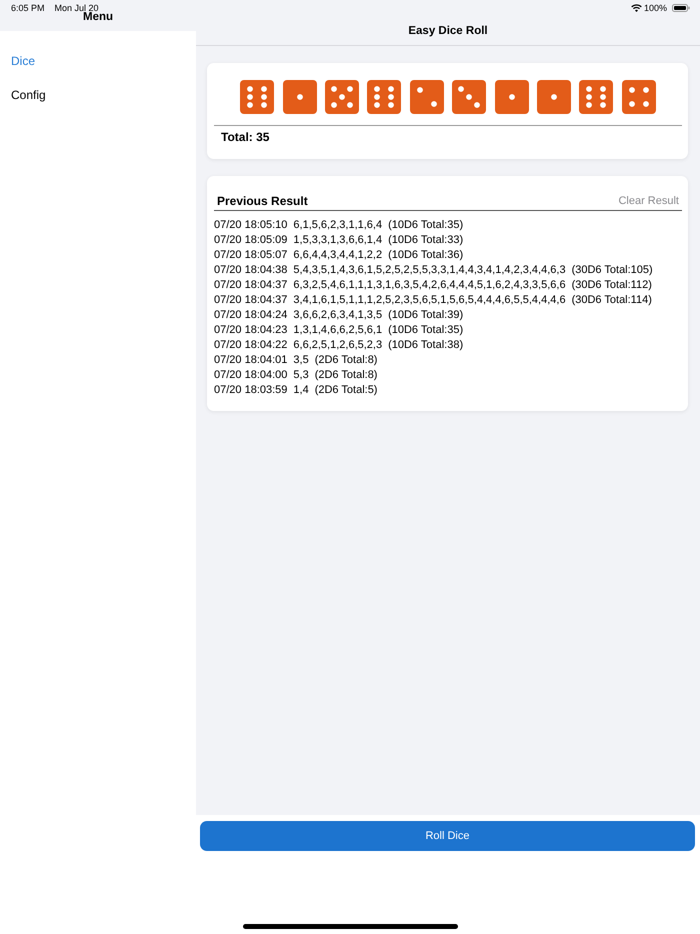  I want to click on result-time: 07/20 18:04:22, so click(251, 345).